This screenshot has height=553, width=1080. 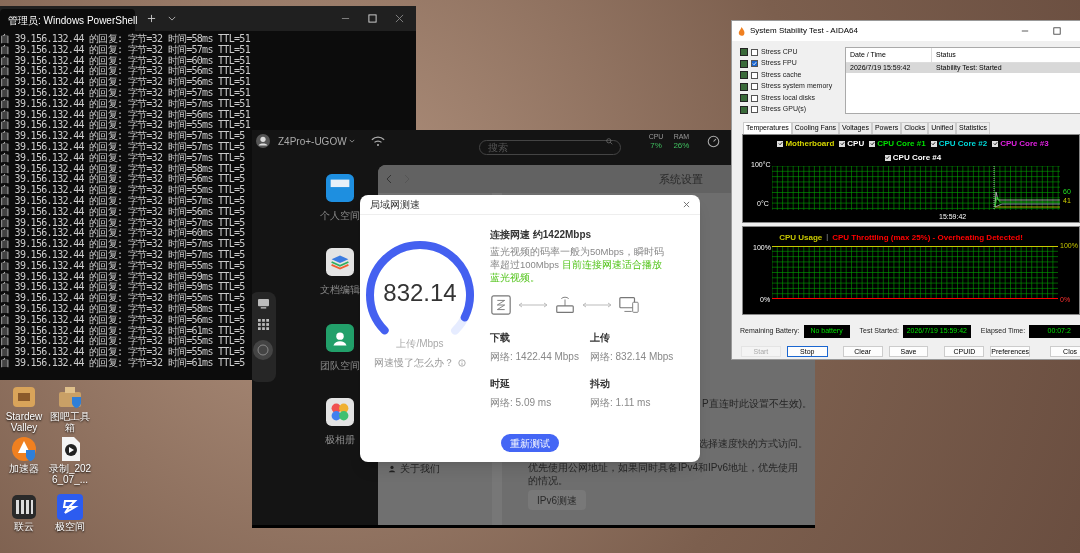 I want to click on desktop-icon-label: 图吧工具箱, so click(x=70, y=422).